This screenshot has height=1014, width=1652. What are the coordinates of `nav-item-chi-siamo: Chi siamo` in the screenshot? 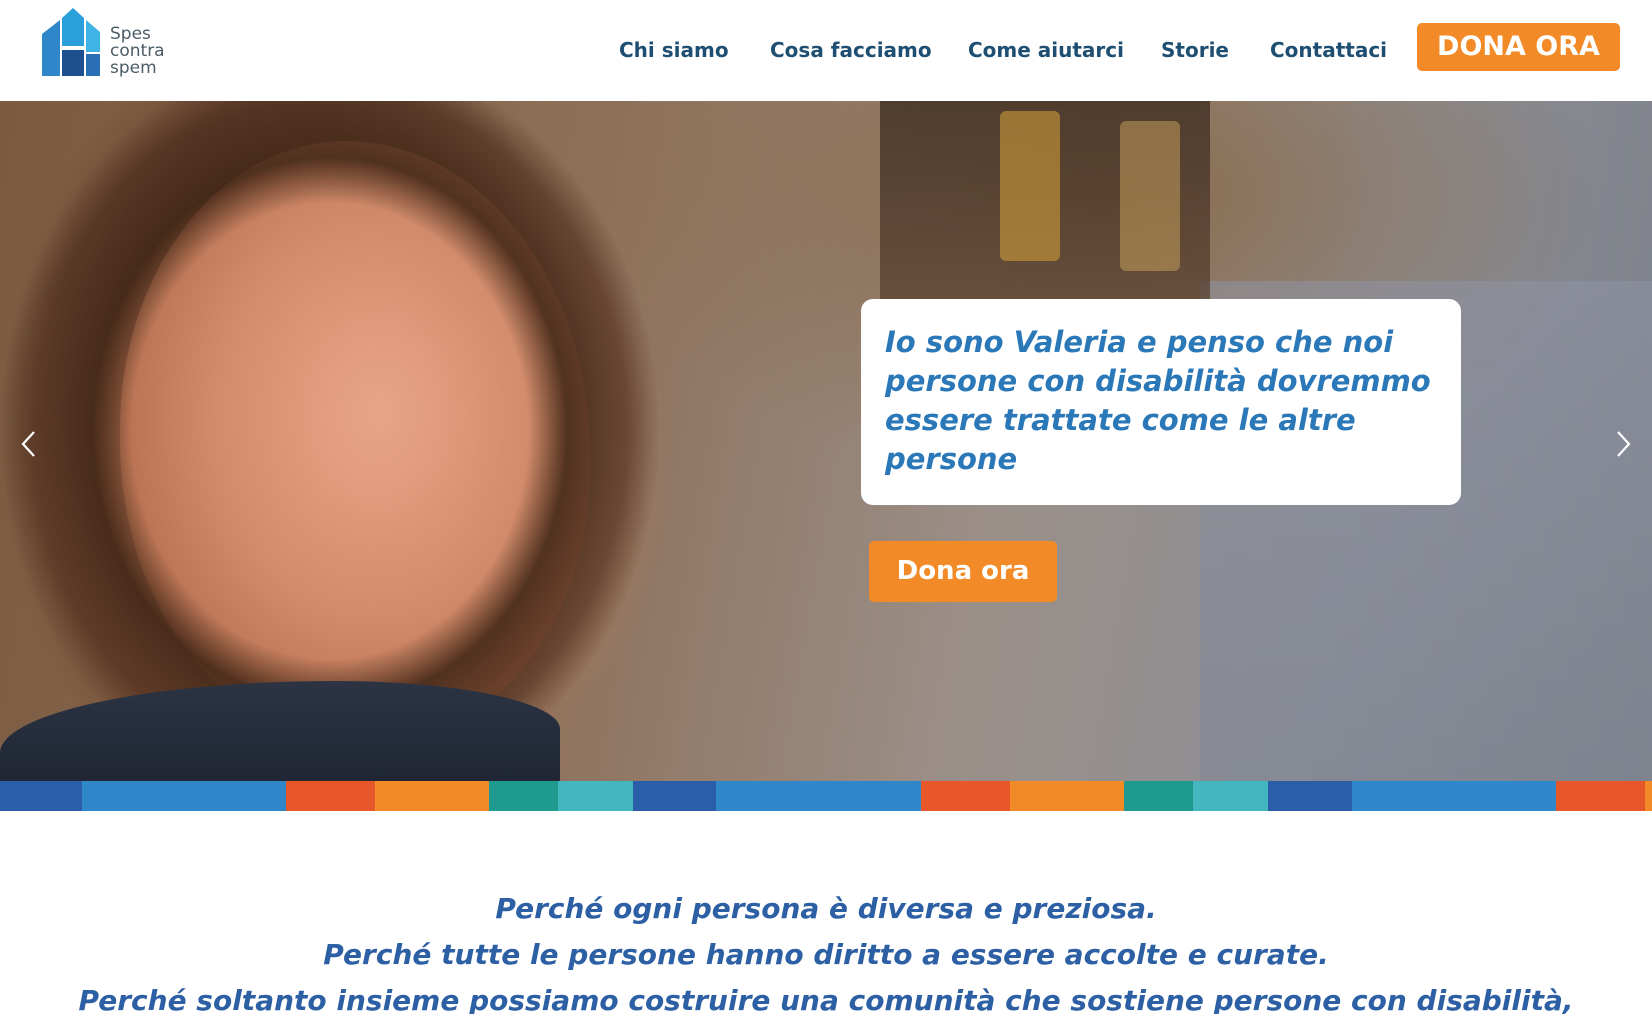 It's located at (674, 50).